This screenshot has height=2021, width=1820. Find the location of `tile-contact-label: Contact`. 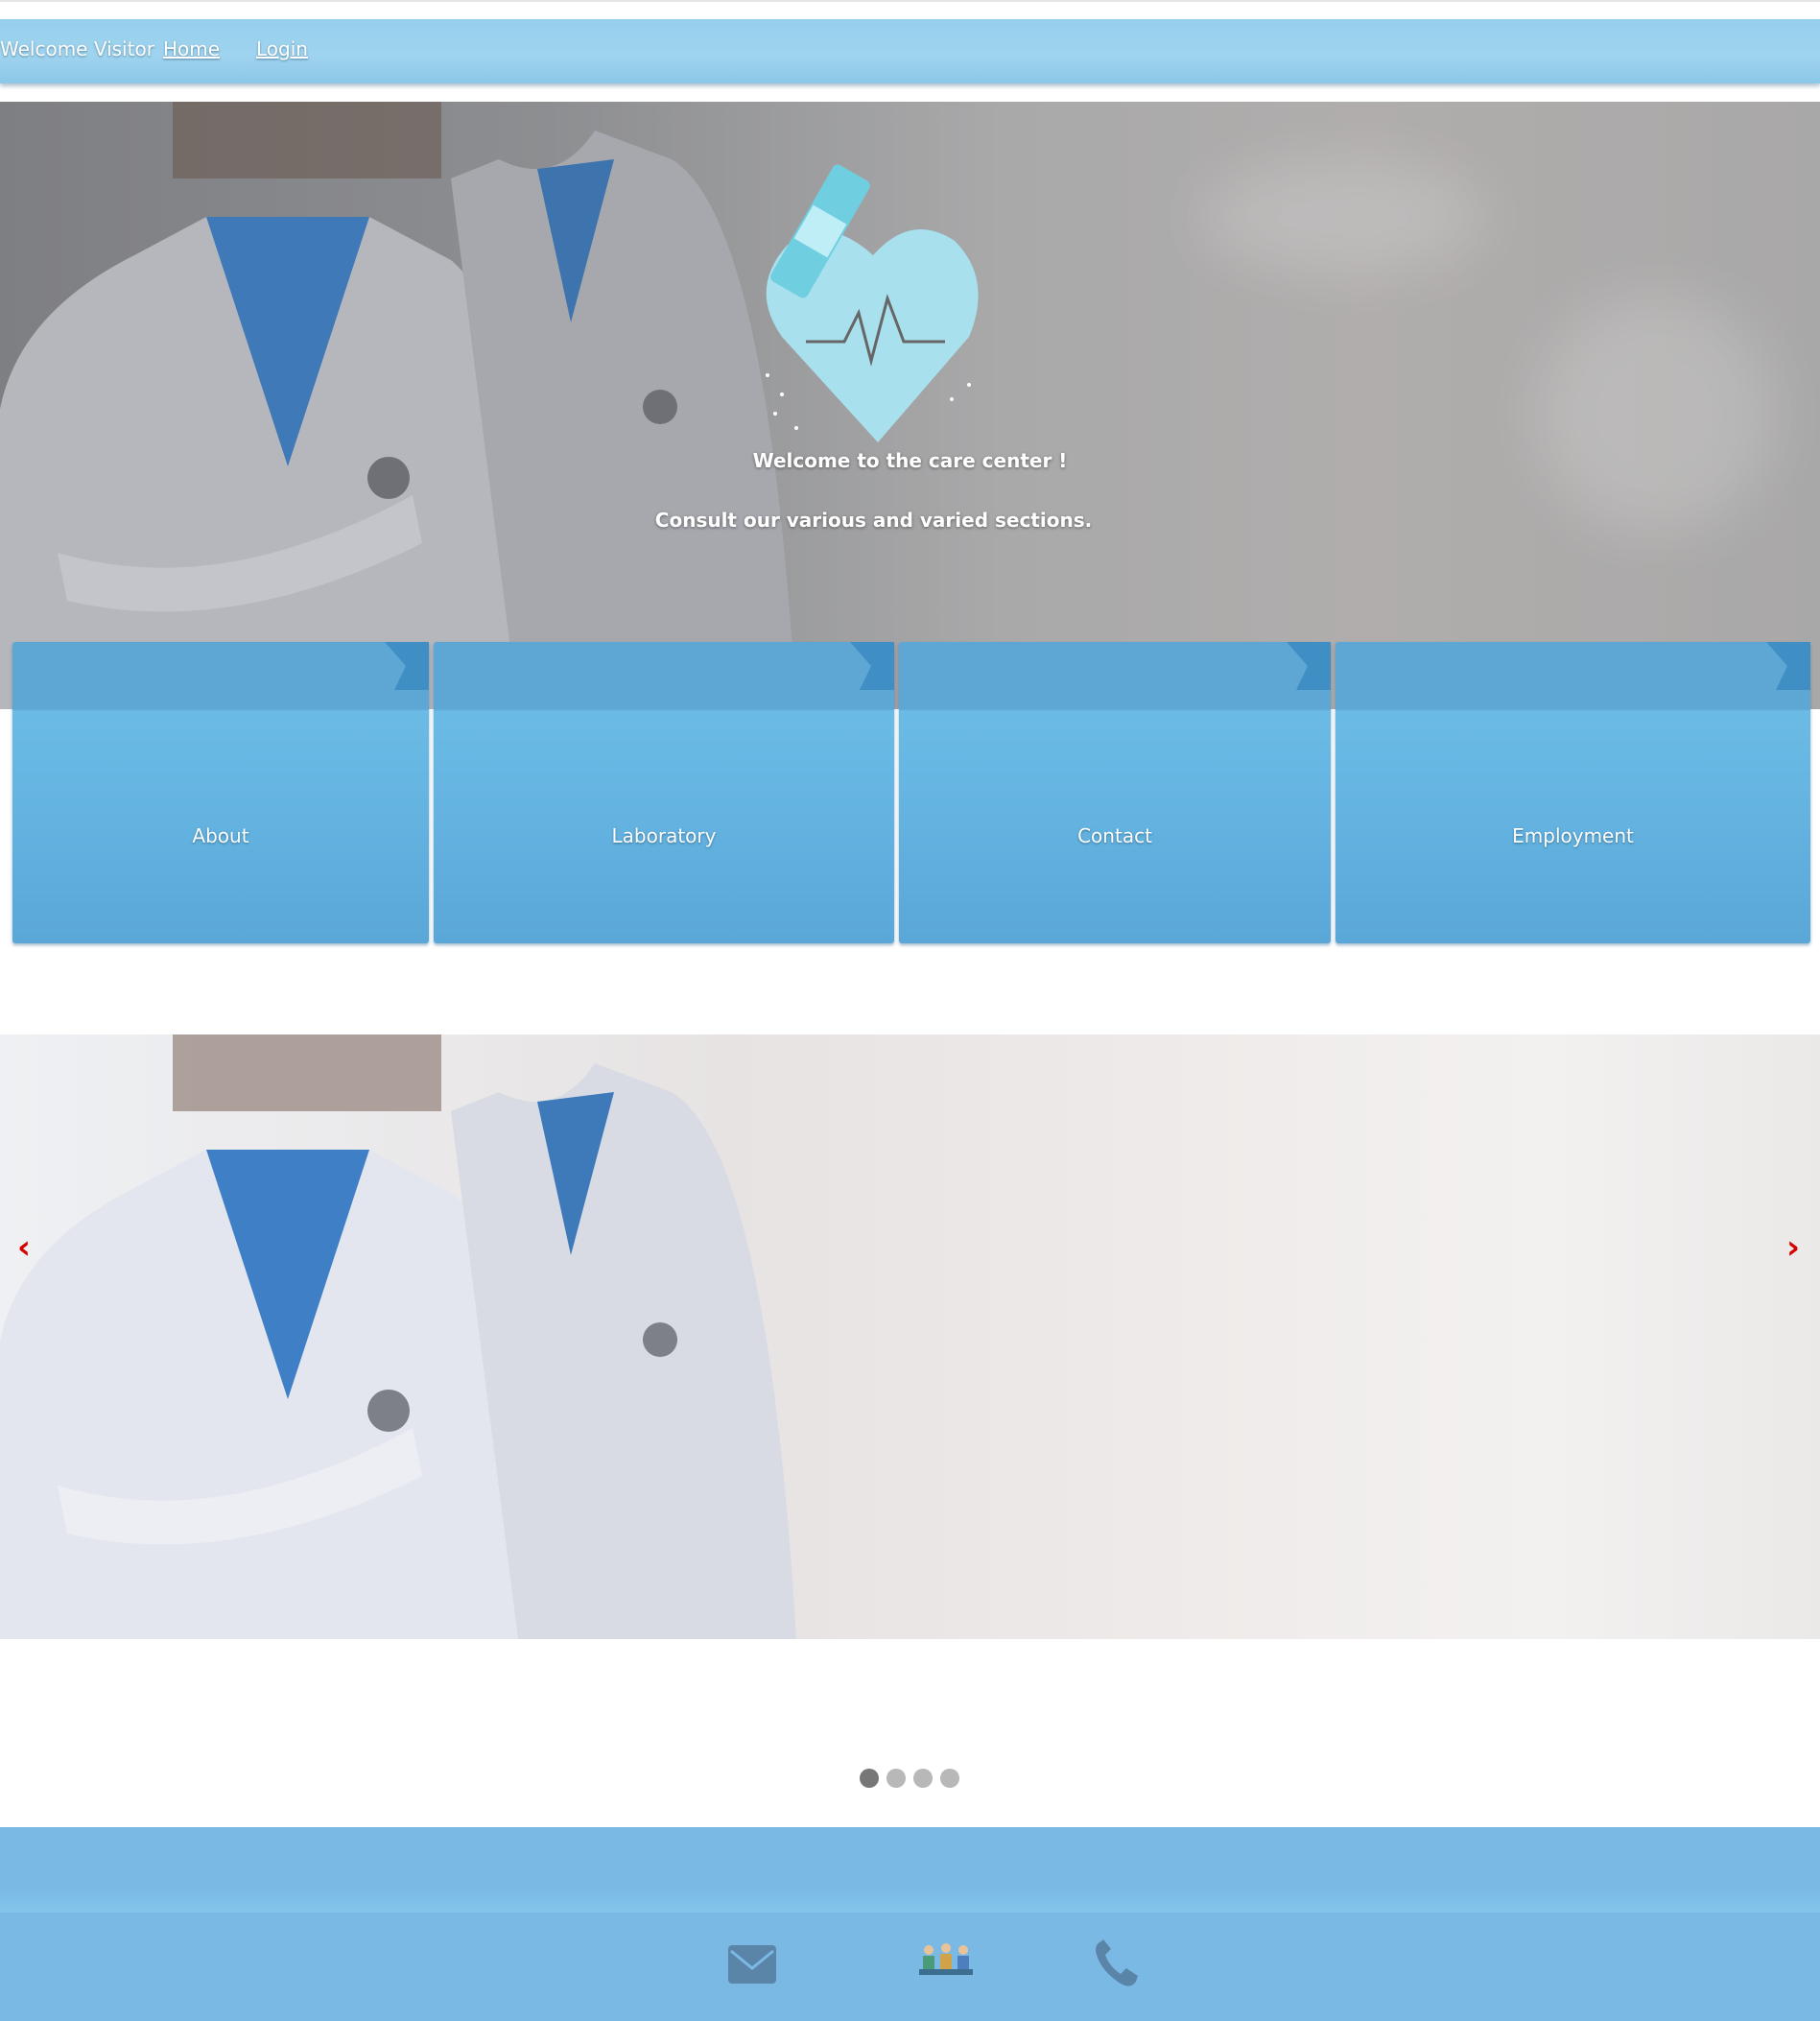

tile-contact-label: Contact is located at coordinates (1114, 835).